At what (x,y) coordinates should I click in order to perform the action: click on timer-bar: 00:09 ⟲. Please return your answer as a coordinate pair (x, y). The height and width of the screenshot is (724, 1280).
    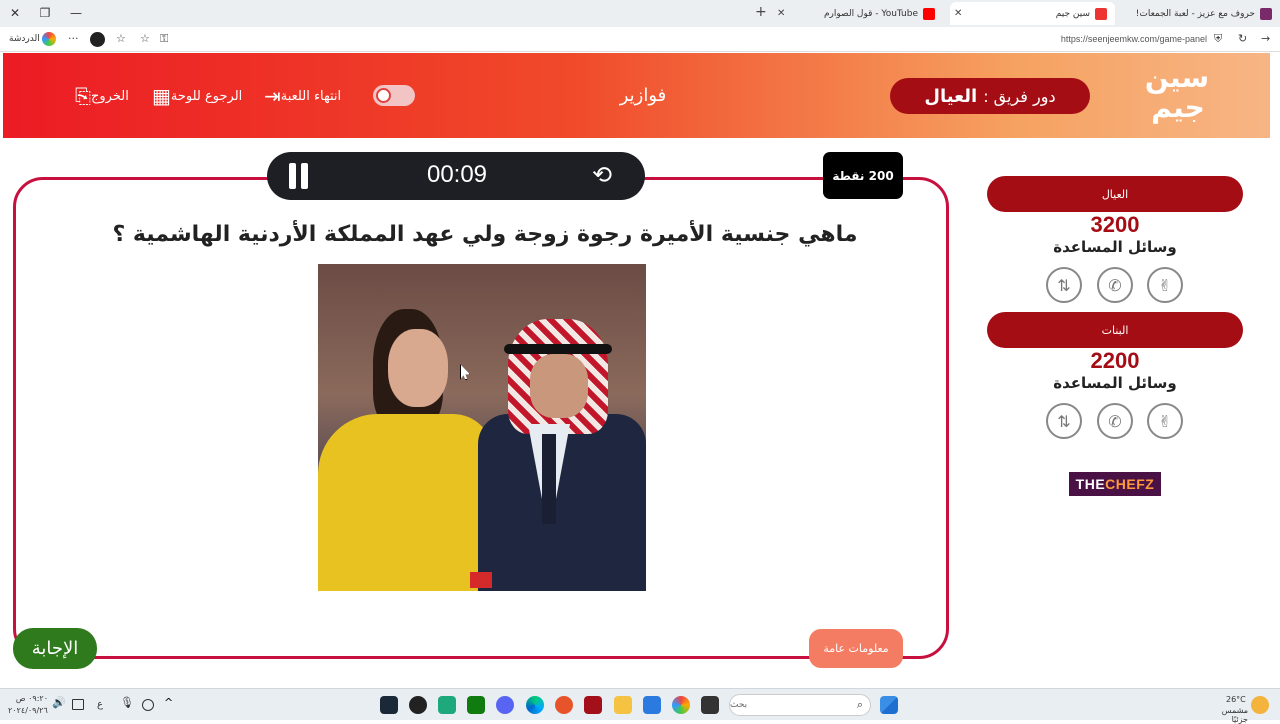
    Looking at the image, I should click on (456, 176).